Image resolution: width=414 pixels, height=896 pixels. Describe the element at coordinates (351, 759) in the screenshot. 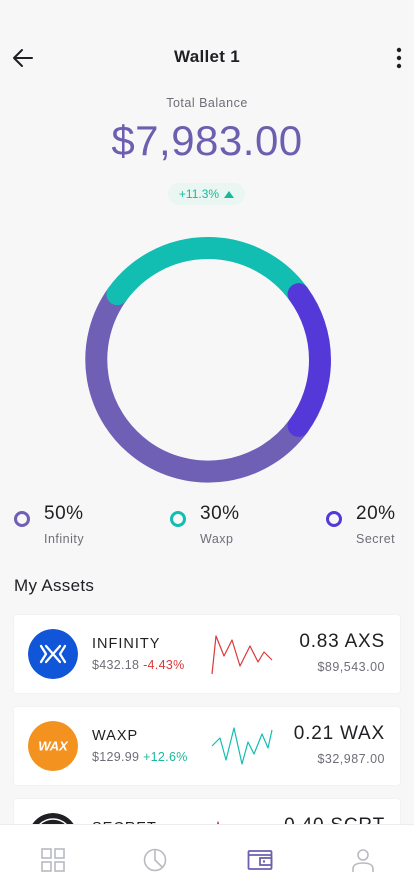

I see `asset-value: $32,987.00` at that location.